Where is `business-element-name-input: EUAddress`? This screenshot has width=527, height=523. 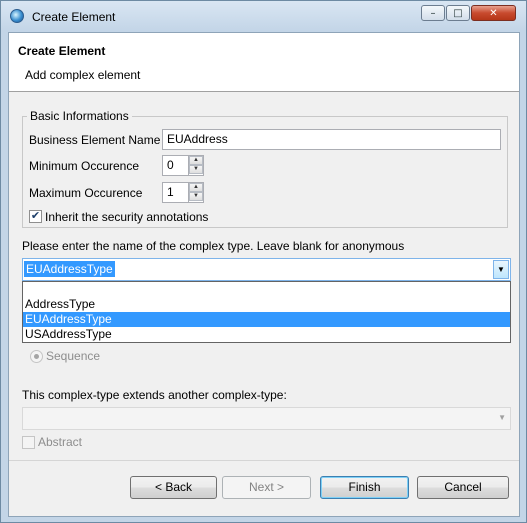
business-element-name-input: EUAddress is located at coordinates (331, 139).